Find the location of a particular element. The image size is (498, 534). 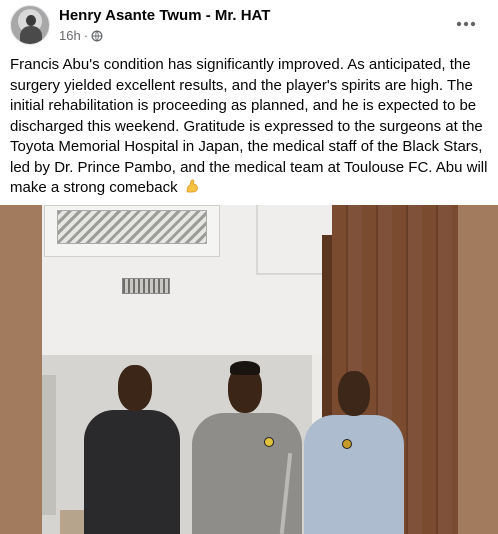

author-avatar is located at coordinates (30, 25).